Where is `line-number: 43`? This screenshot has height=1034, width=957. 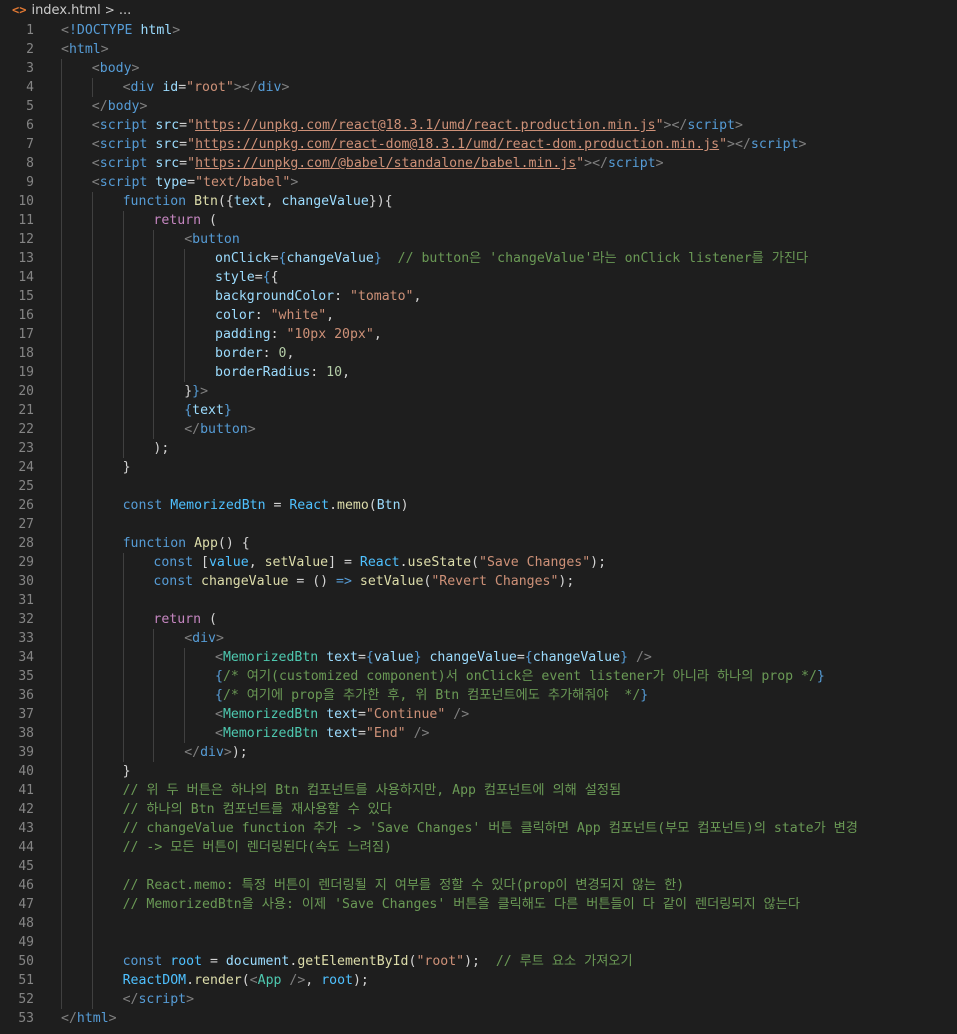 line-number: 43 is located at coordinates (26, 828).